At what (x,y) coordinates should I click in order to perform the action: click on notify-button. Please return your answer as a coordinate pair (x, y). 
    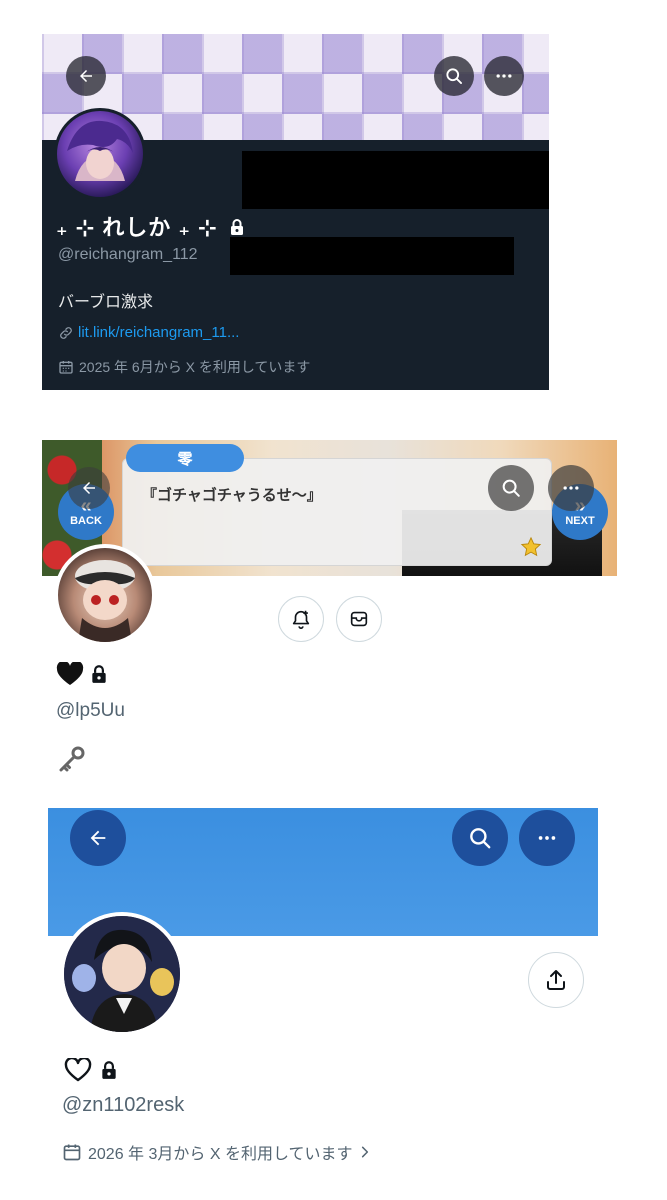
    Looking at the image, I should click on (301, 619).